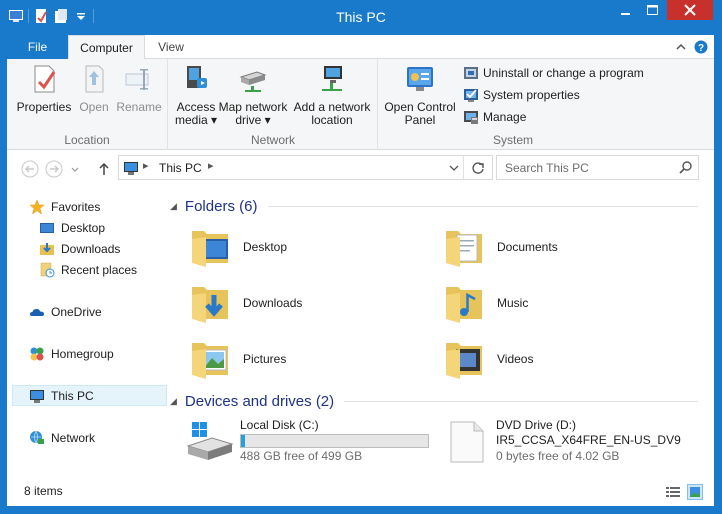 The height and width of the screenshot is (514, 722). Describe the element at coordinates (76, 206) in the screenshot. I see `nav-favorites-label: Favorites` at that location.